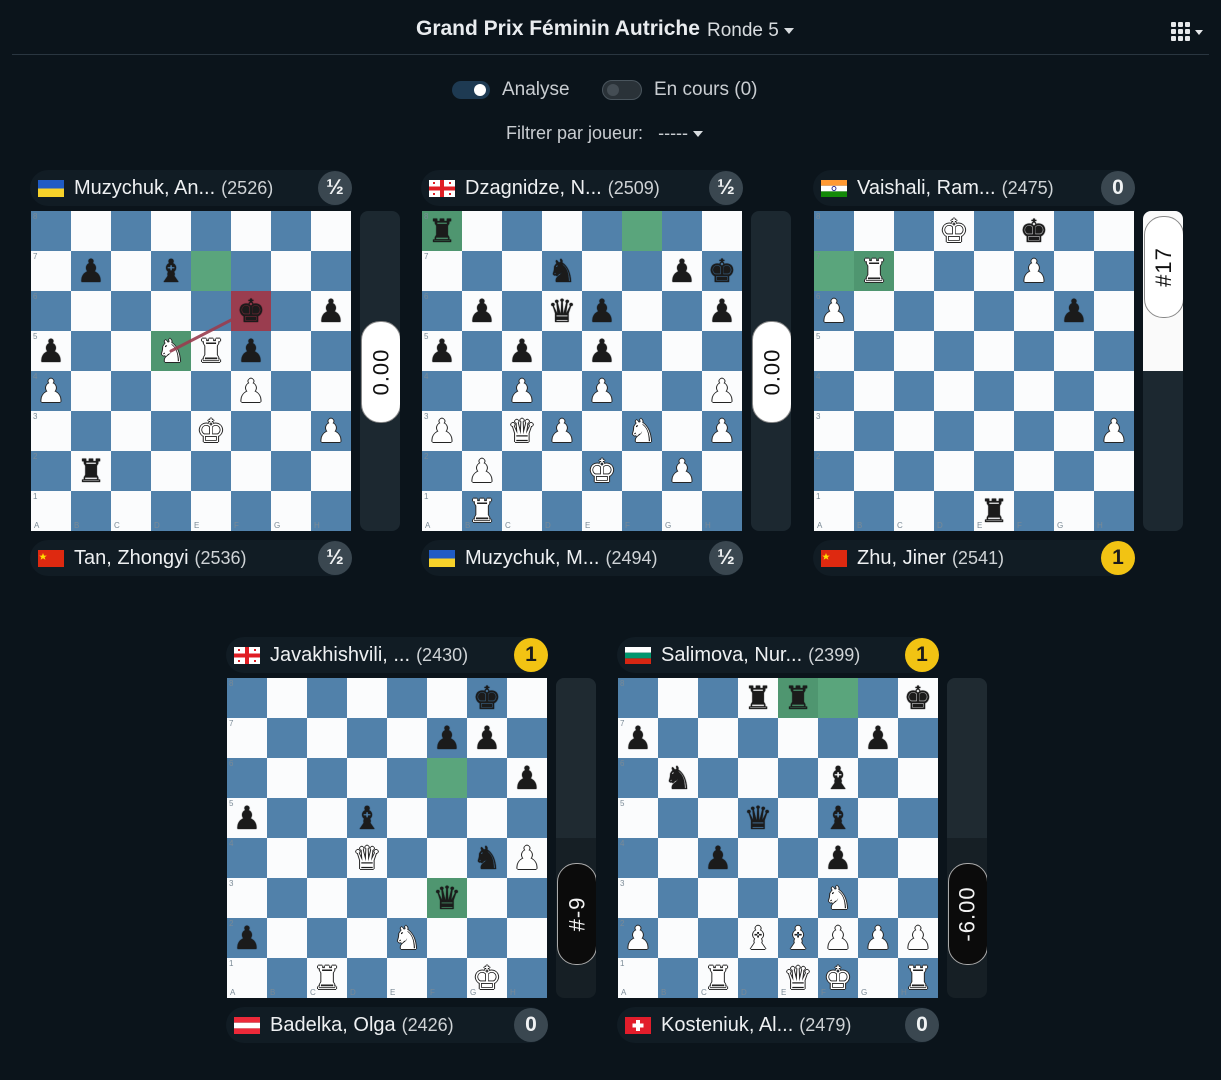 The height and width of the screenshot is (1080, 1221). What do you see at coordinates (838, 898) in the screenshot?
I see `square-f3: ♞` at bounding box center [838, 898].